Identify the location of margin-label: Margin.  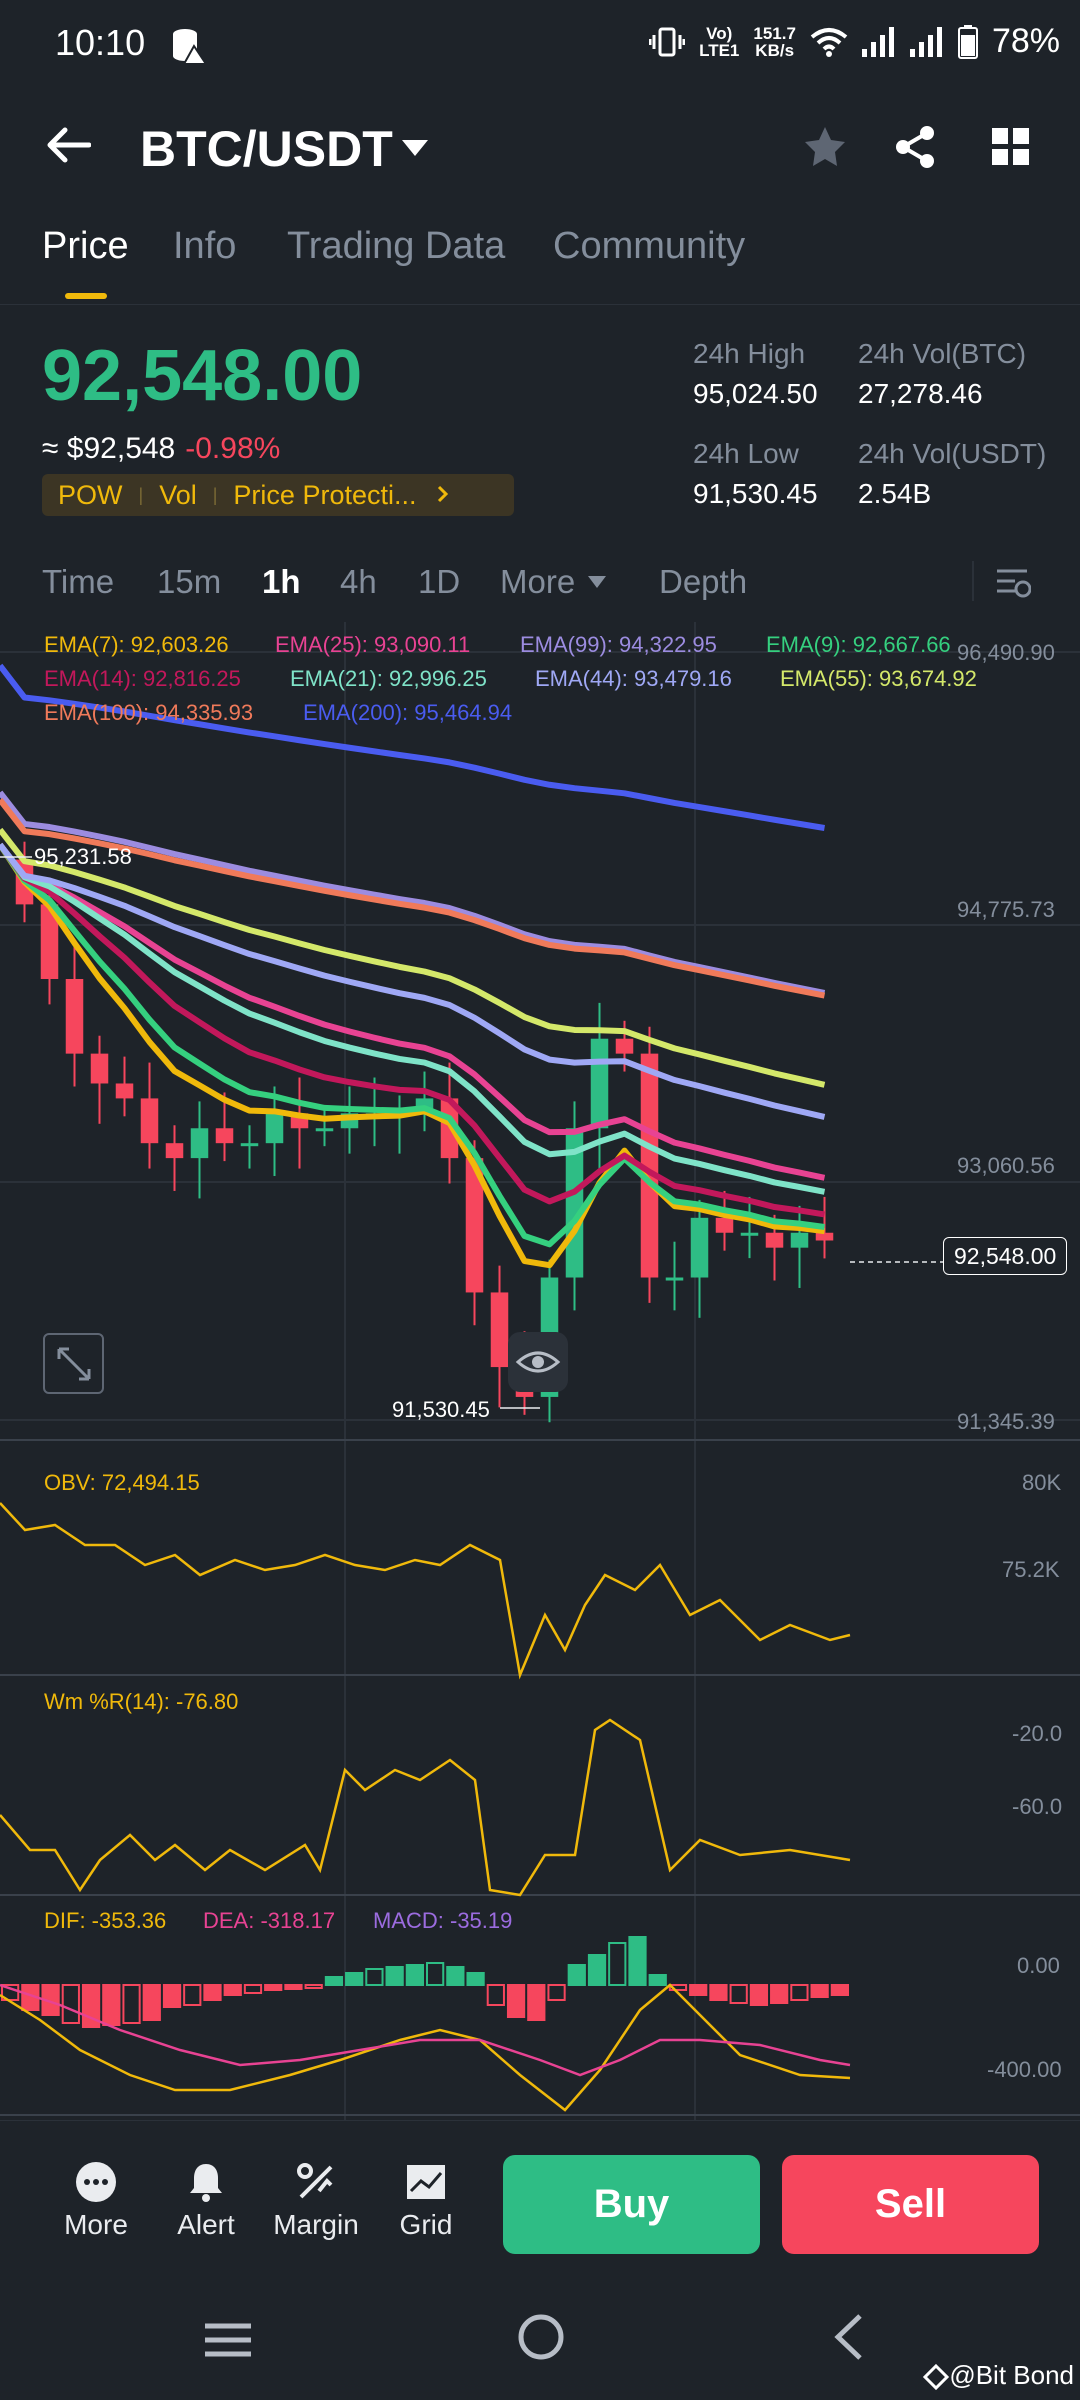
(316, 2224).